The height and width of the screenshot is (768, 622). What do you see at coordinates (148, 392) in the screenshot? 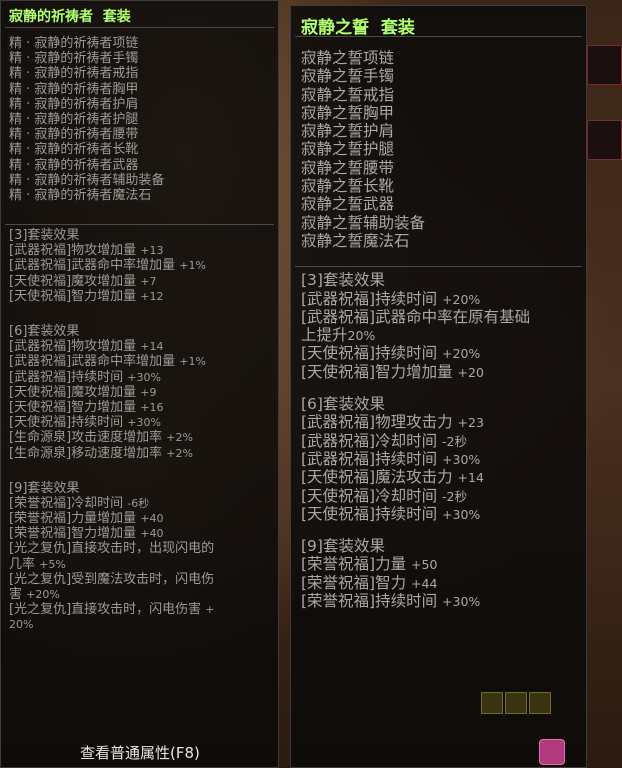
I see `effect-value: +9` at bounding box center [148, 392].